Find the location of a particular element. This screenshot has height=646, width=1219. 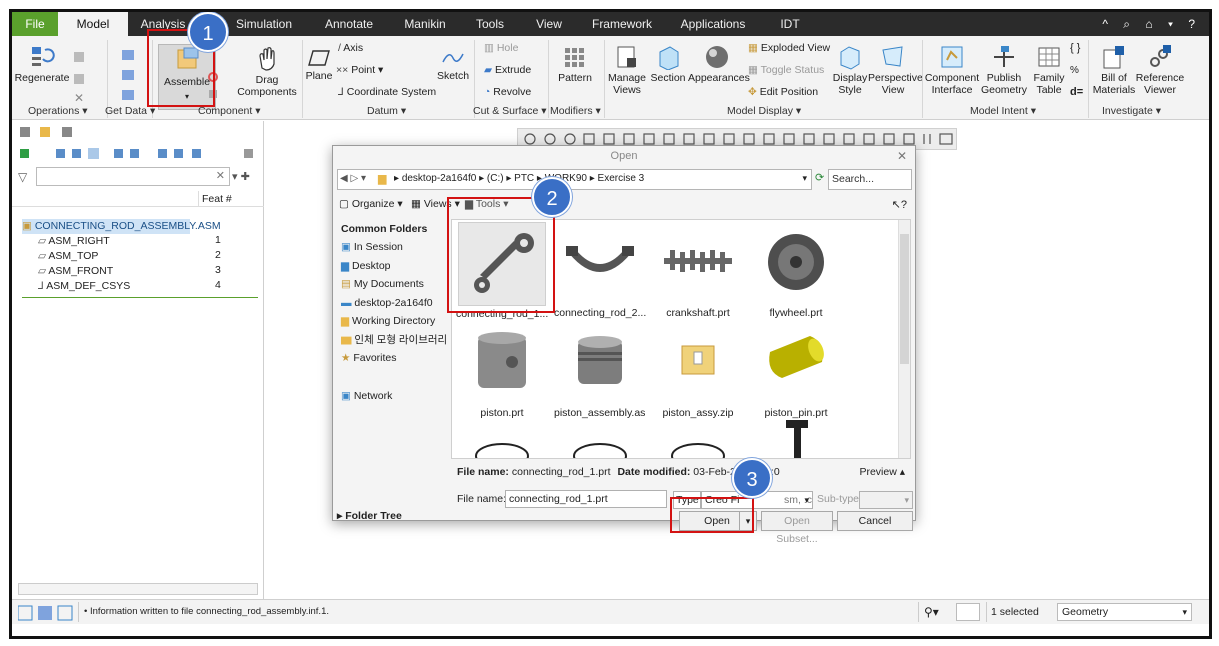

tab-framework: Framework is located at coordinates (622, 24).